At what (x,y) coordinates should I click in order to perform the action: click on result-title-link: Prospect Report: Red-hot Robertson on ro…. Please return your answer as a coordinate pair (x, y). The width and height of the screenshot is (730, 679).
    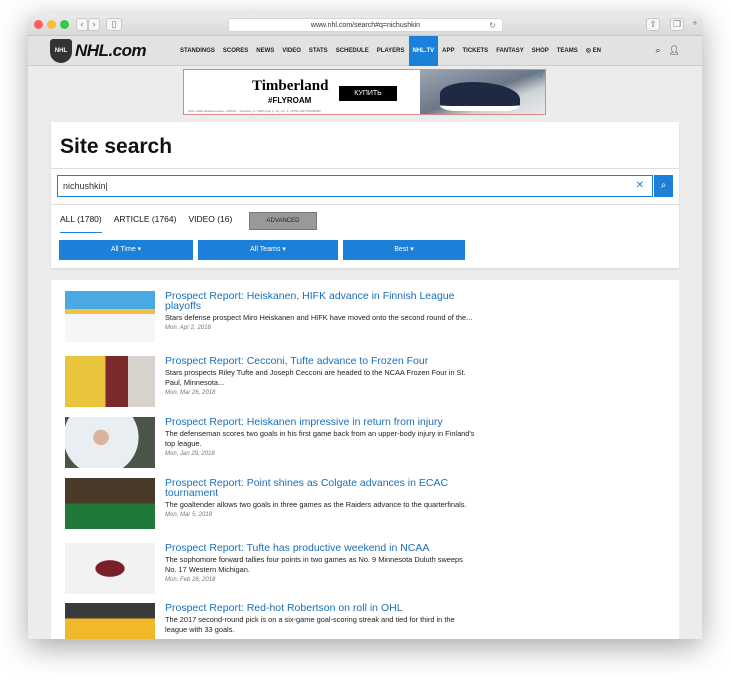
    Looking at the image, I should click on (320, 608).